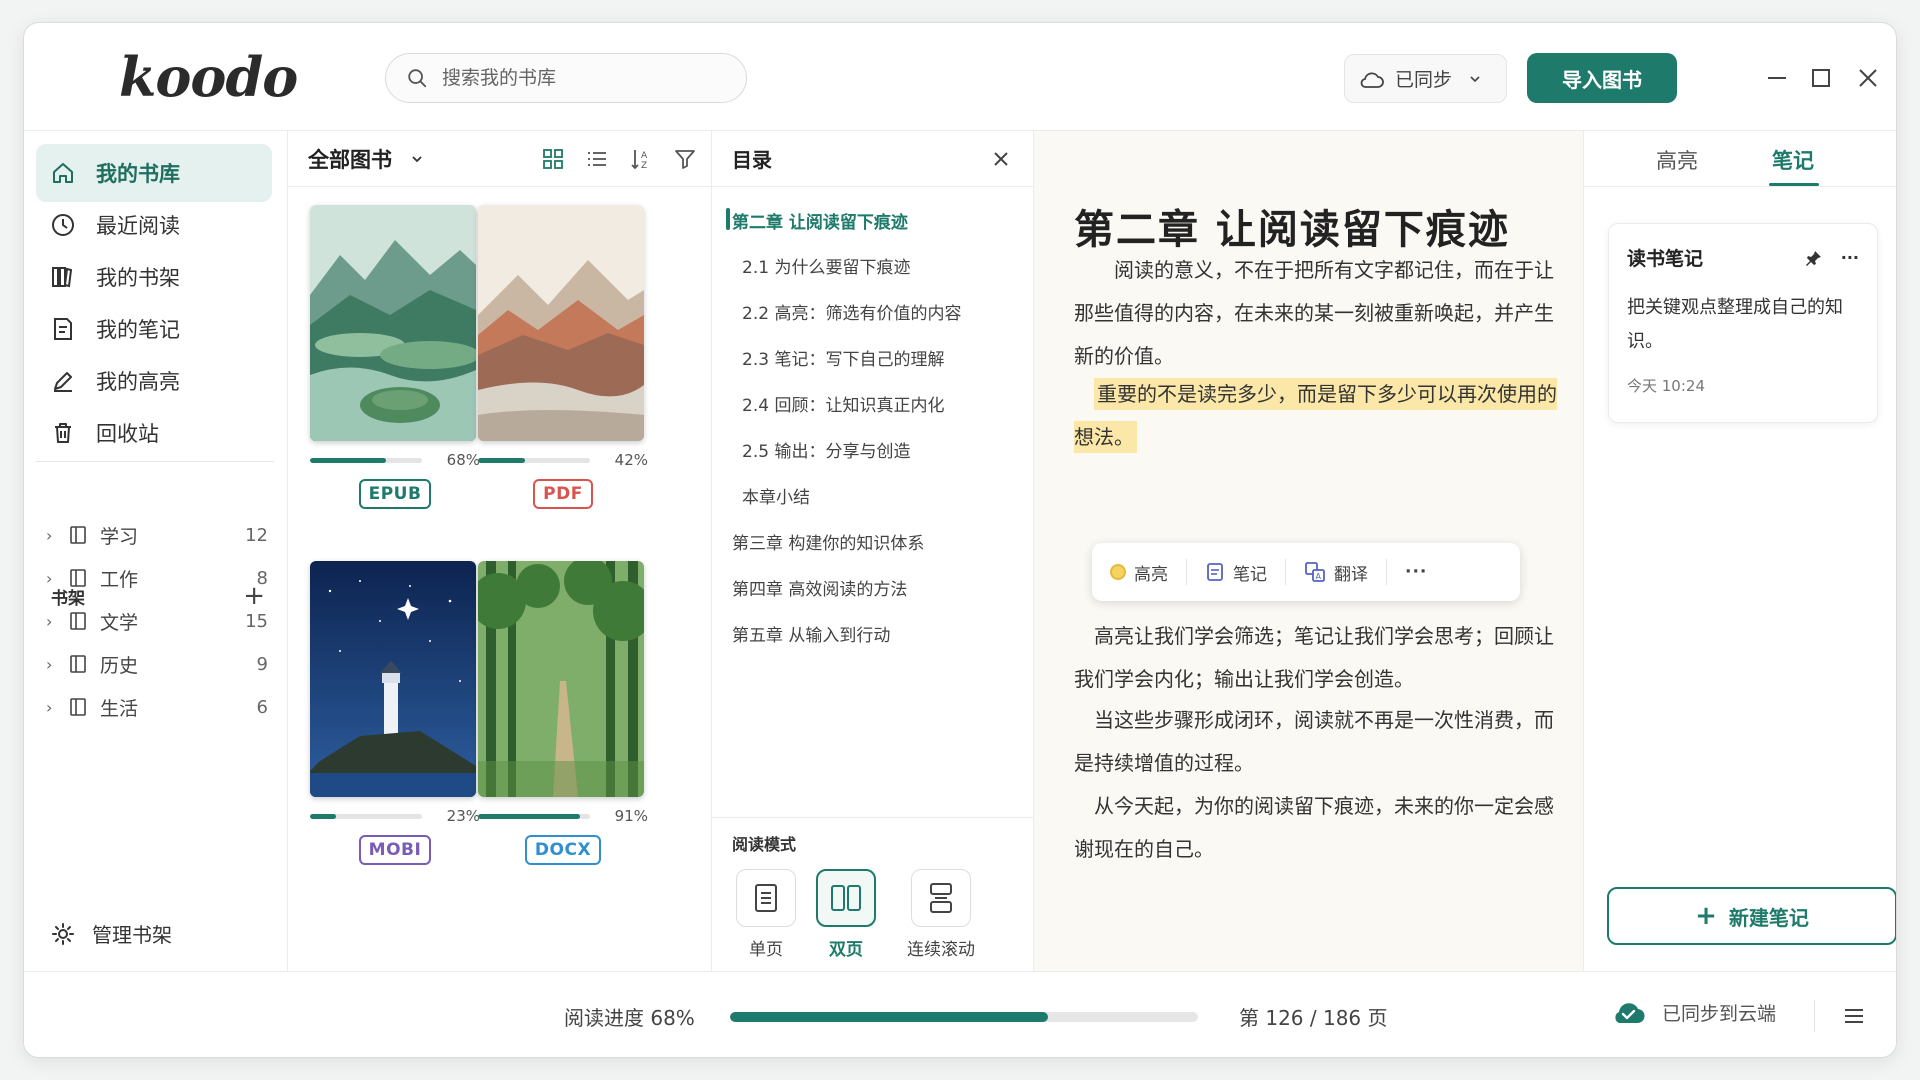 The image size is (1920, 1080). I want to click on maximize-icon, so click(1821, 78).